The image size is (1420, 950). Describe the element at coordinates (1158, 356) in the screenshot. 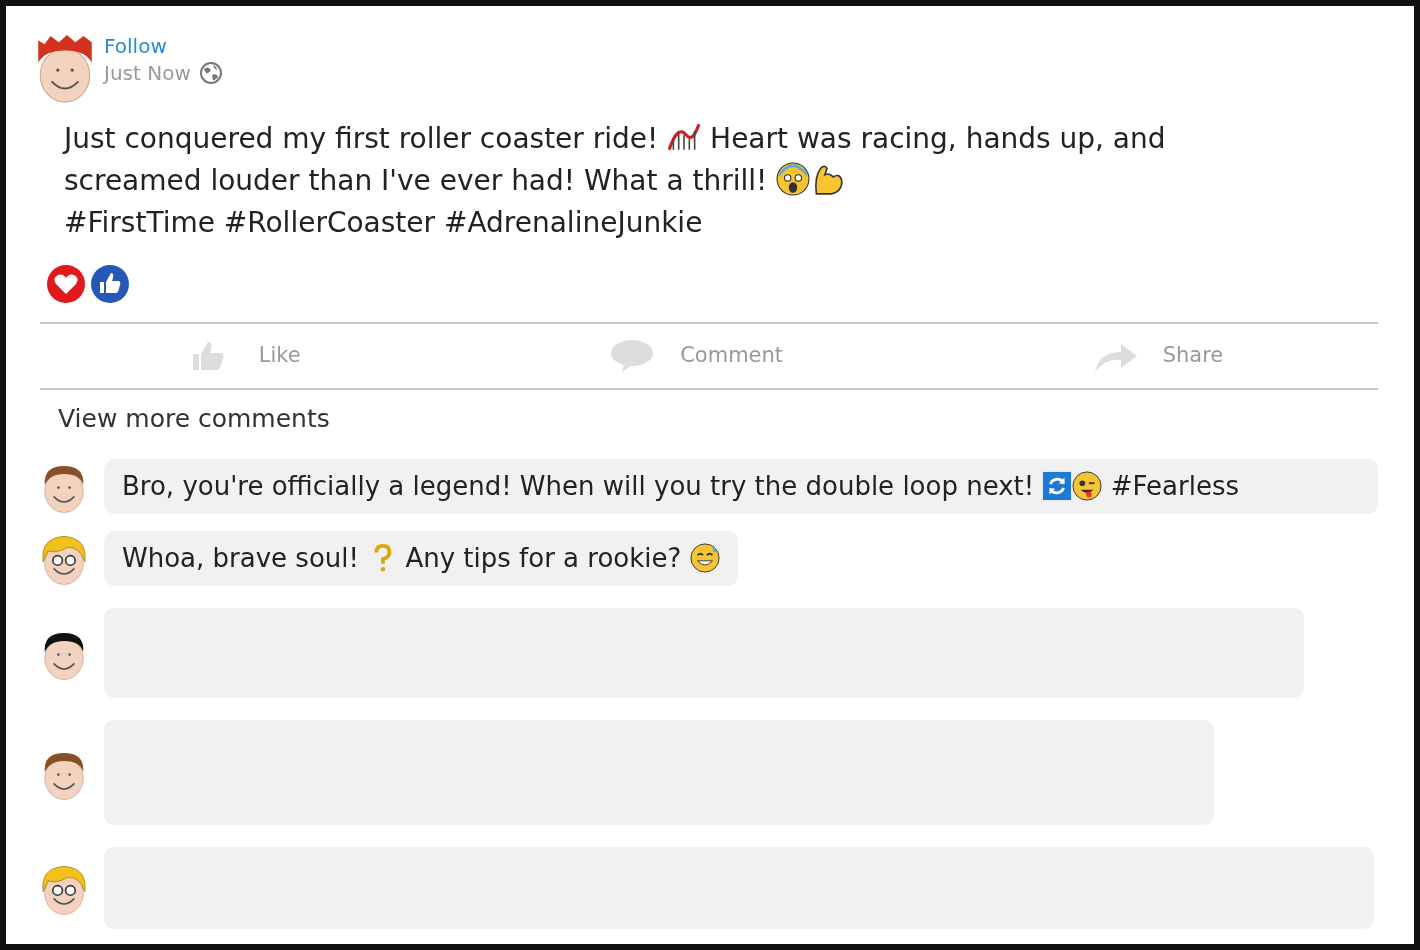

I see `action-button: Share` at that location.